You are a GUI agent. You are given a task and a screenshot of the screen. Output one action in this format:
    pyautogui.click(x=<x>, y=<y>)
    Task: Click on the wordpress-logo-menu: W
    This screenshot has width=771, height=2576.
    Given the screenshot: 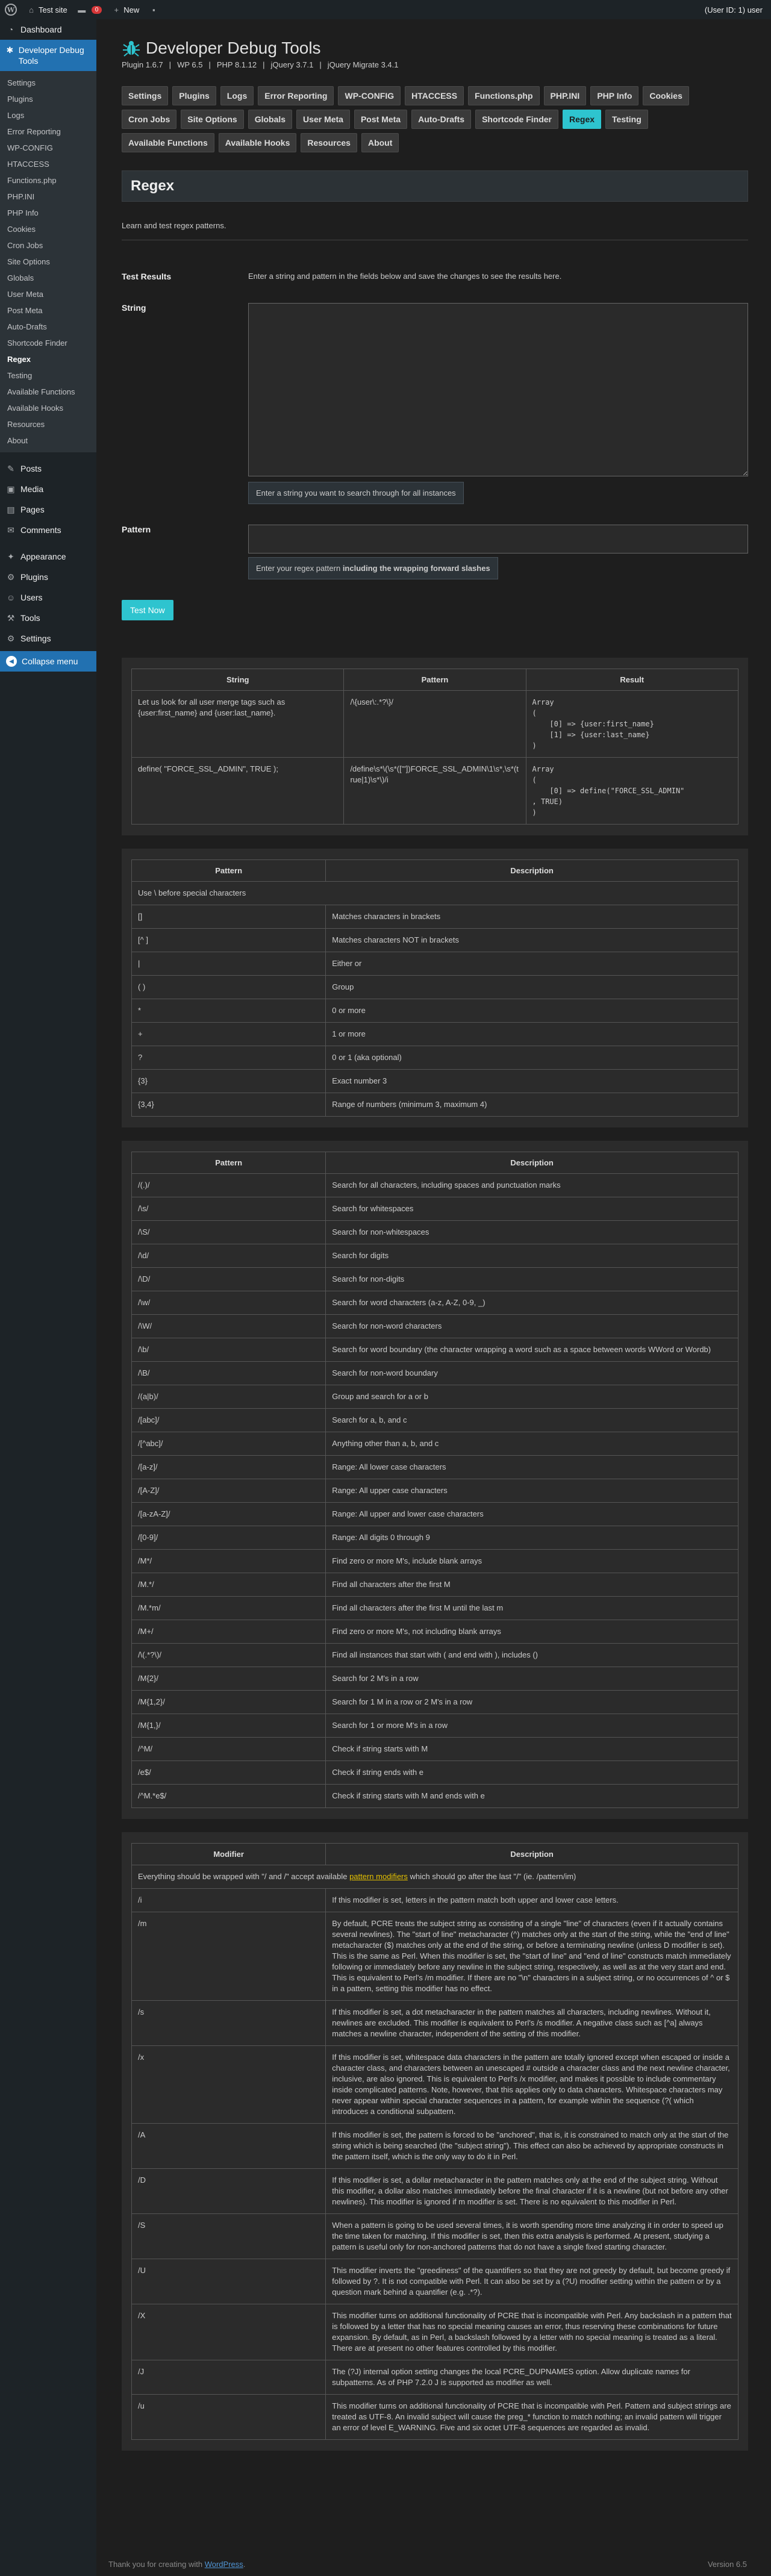 What is the action you would take?
    pyautogui.click(x=11, y=9)
    